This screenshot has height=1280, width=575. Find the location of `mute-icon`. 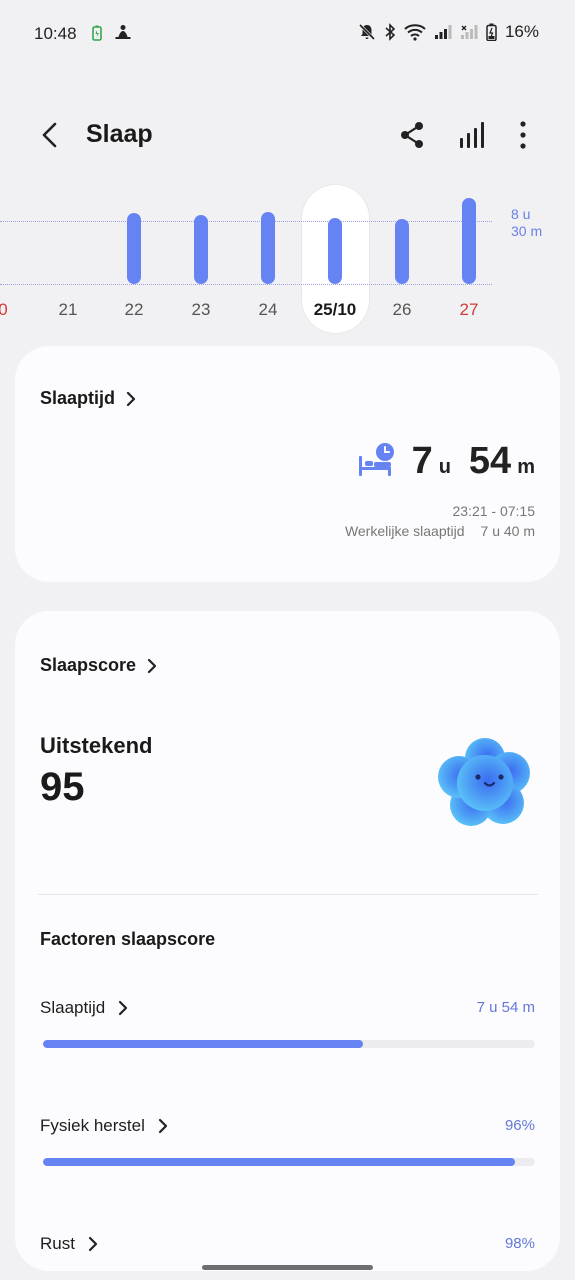

mute-icon is located at coordinates (367, 32).